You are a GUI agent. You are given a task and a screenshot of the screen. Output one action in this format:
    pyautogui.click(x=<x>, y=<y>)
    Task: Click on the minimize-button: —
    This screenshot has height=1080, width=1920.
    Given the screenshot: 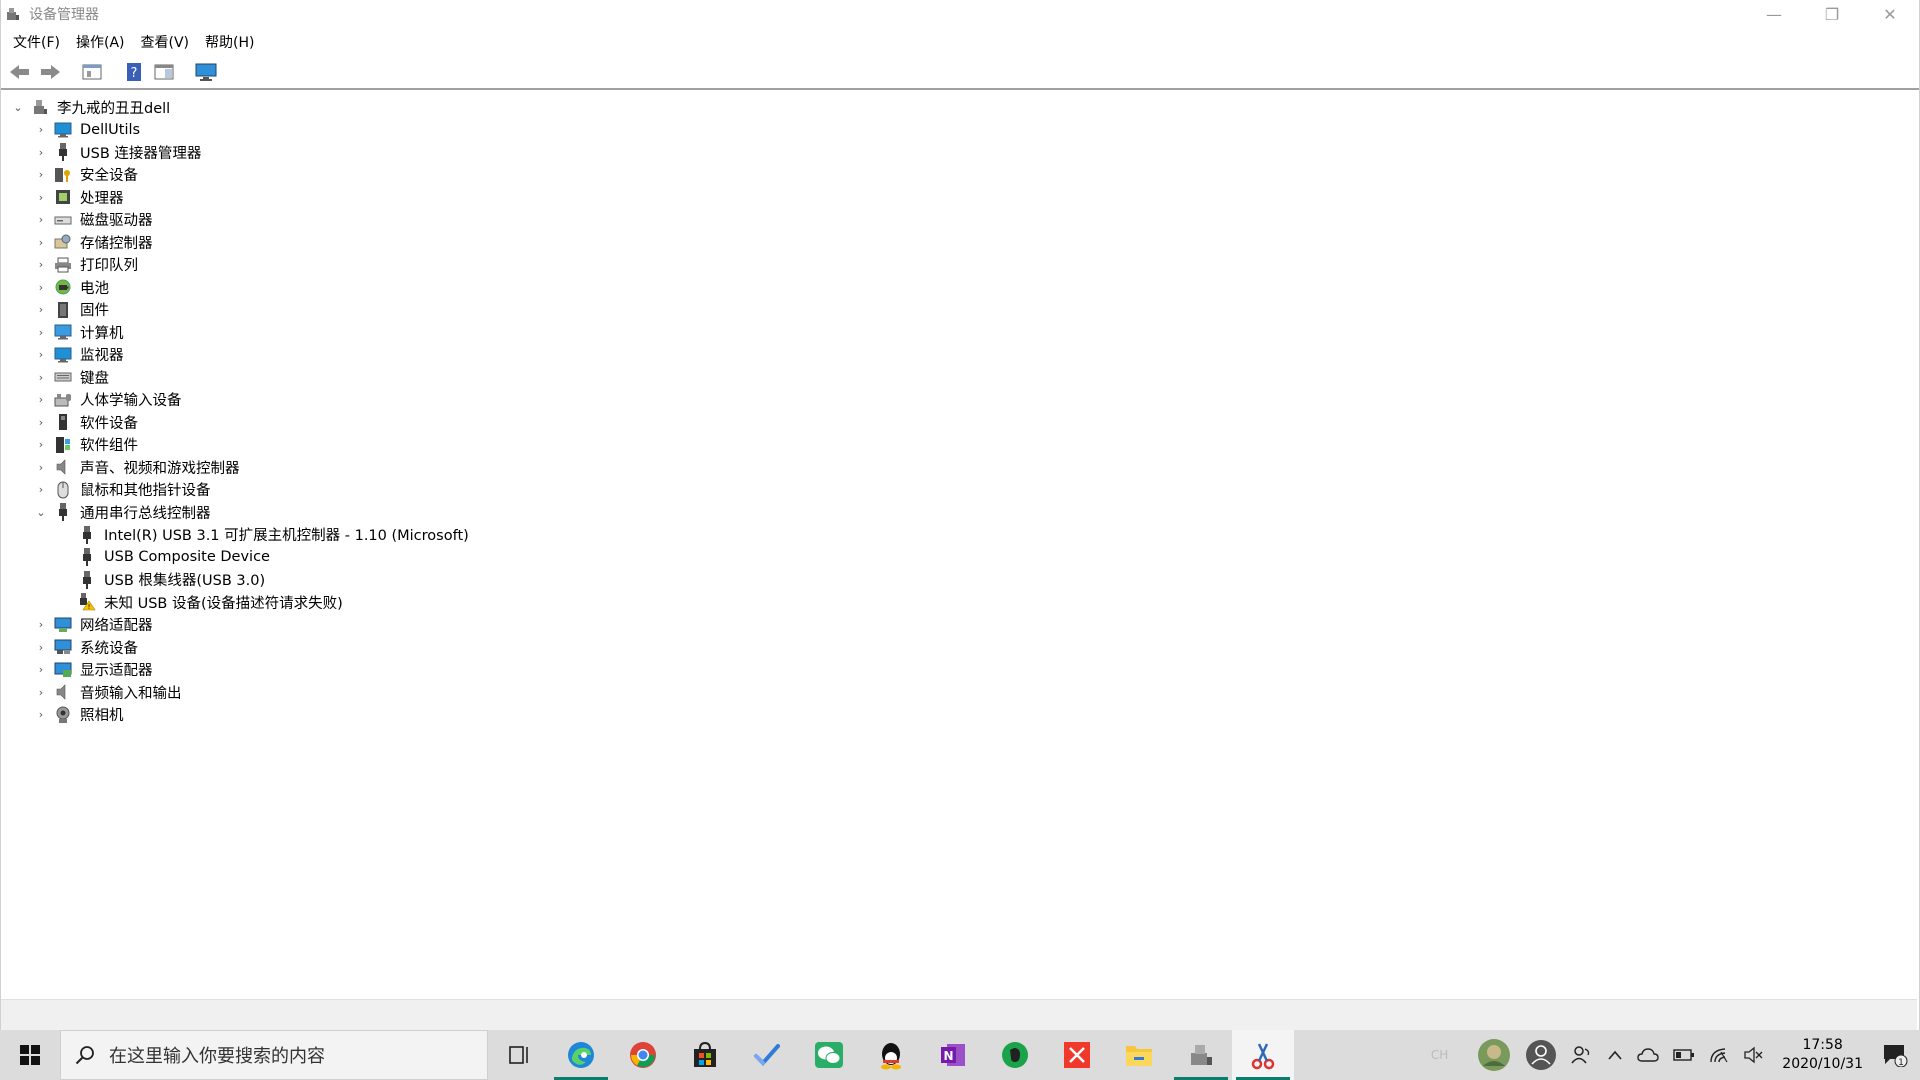 What is the action you would take?
    pyautogui.click(x=1774, y=14)
    